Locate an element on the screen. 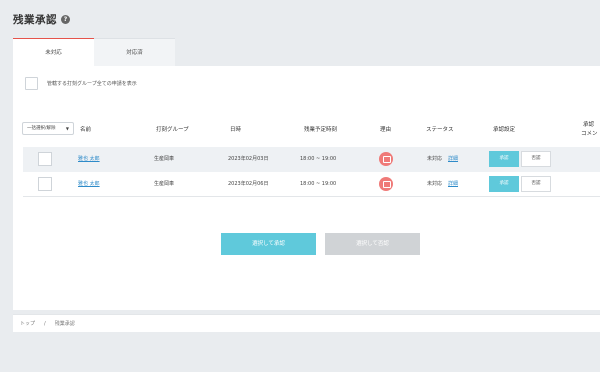 The image size is (600, 372). breadcrumb: トップ / 残業承認 is located at coordinates (306, 323).